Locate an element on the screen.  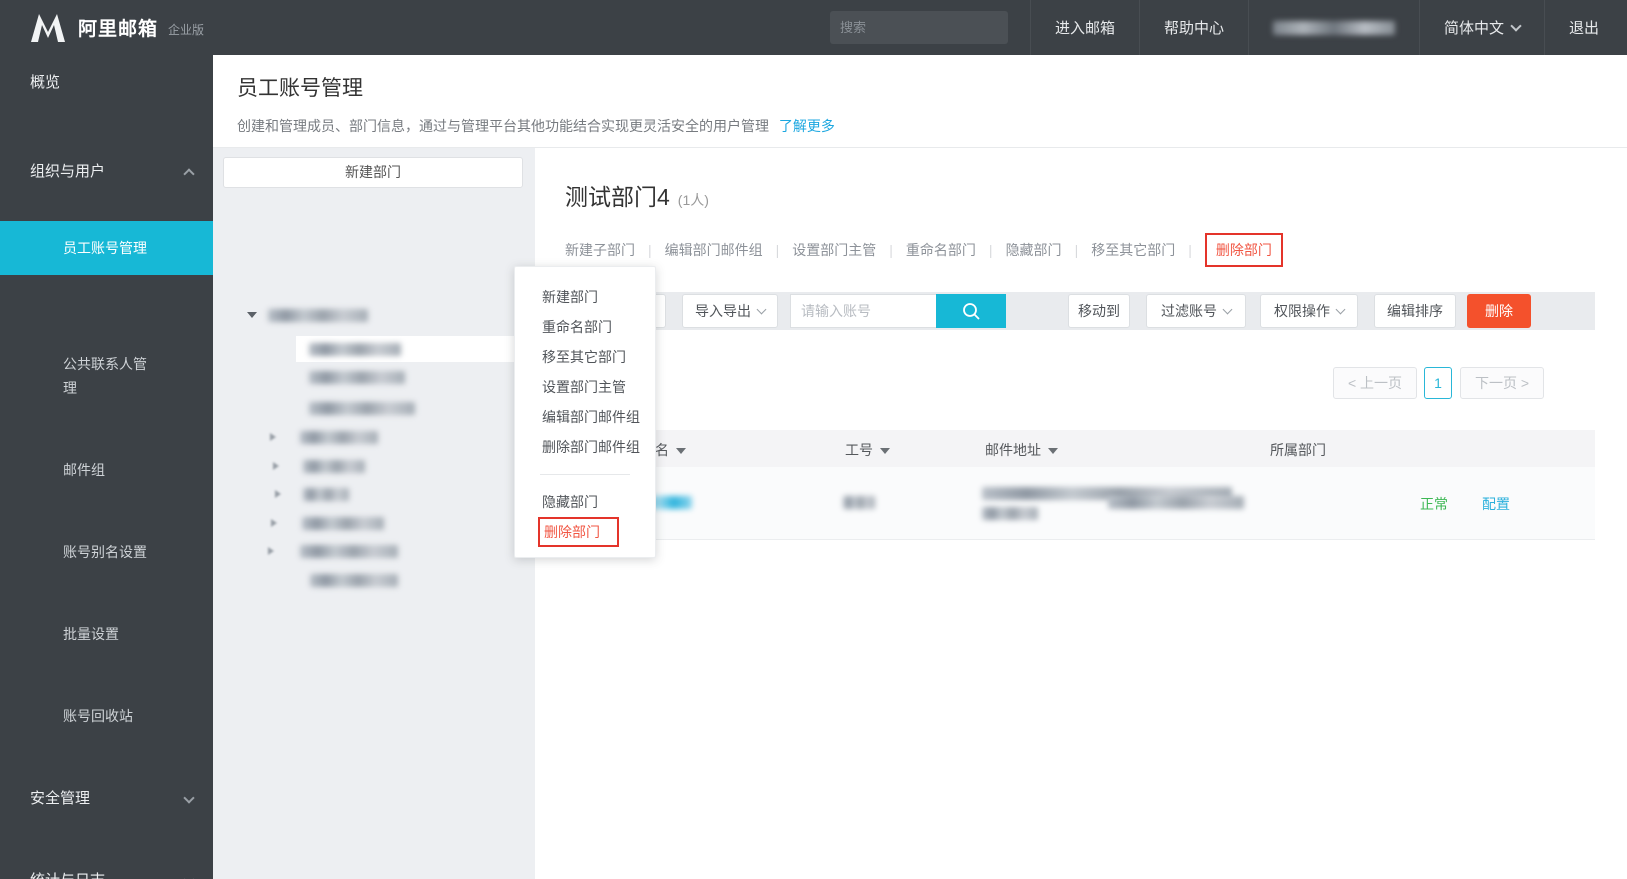
permission-button: 权限操作 is located at coordinates (1309, 311).